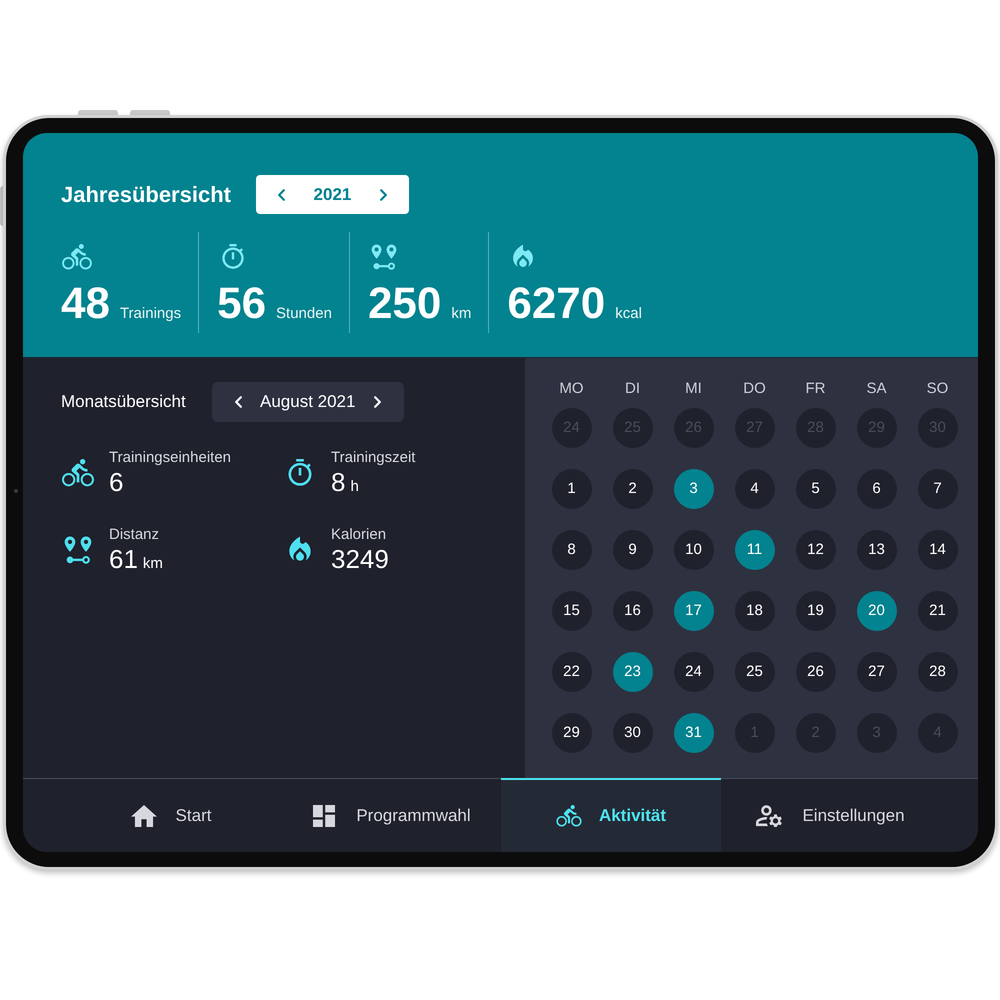 This screenshot has width=1000, height=1000. Describe the element at coordinates (85, 304) in the screenshot. I see `stat-value: 48` at that location.